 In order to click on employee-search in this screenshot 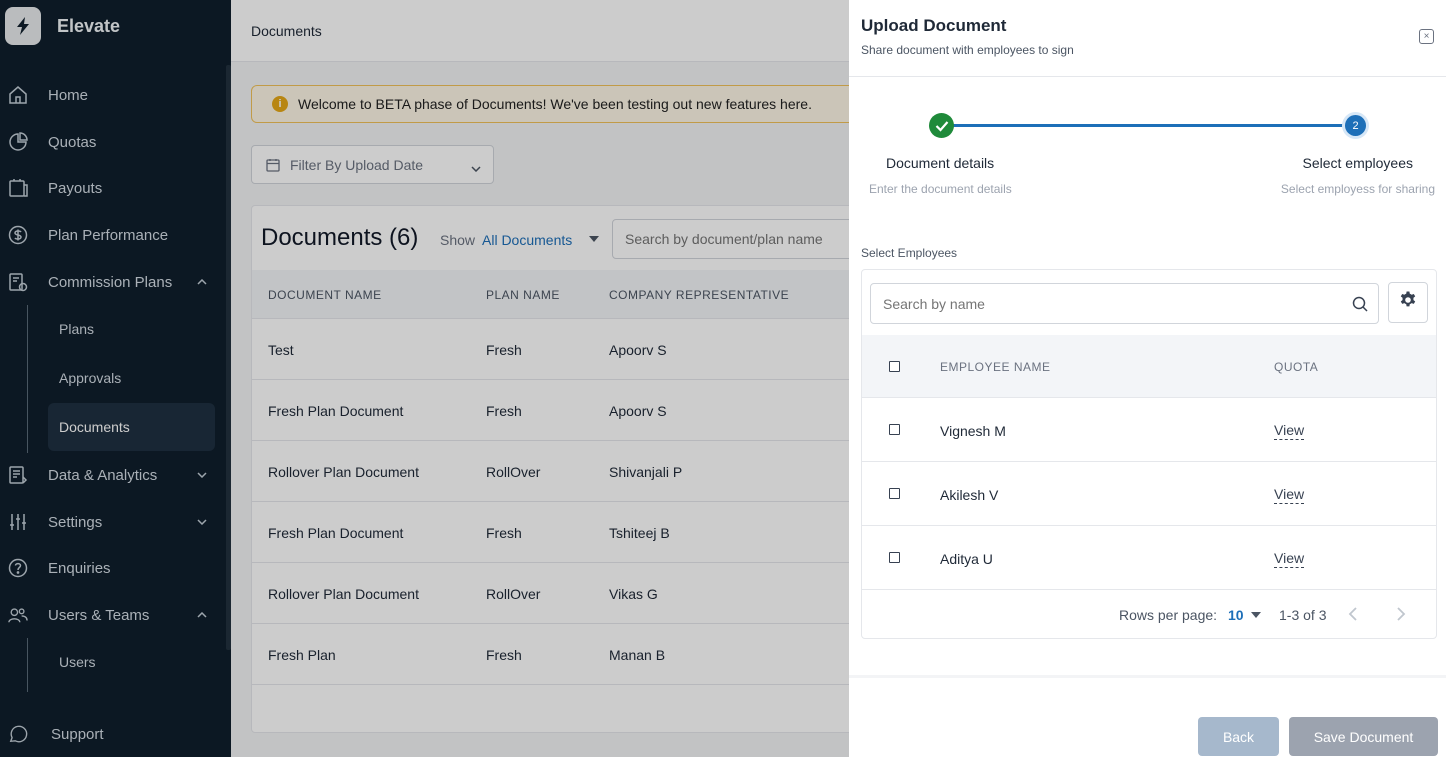, I will do `click(1124, 303)`.